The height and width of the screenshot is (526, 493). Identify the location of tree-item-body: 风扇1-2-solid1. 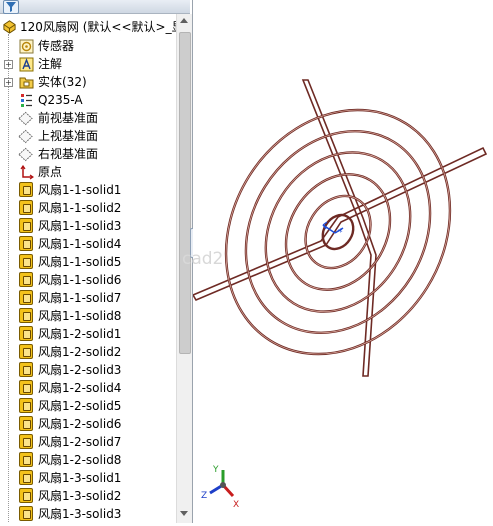
(90, 334).